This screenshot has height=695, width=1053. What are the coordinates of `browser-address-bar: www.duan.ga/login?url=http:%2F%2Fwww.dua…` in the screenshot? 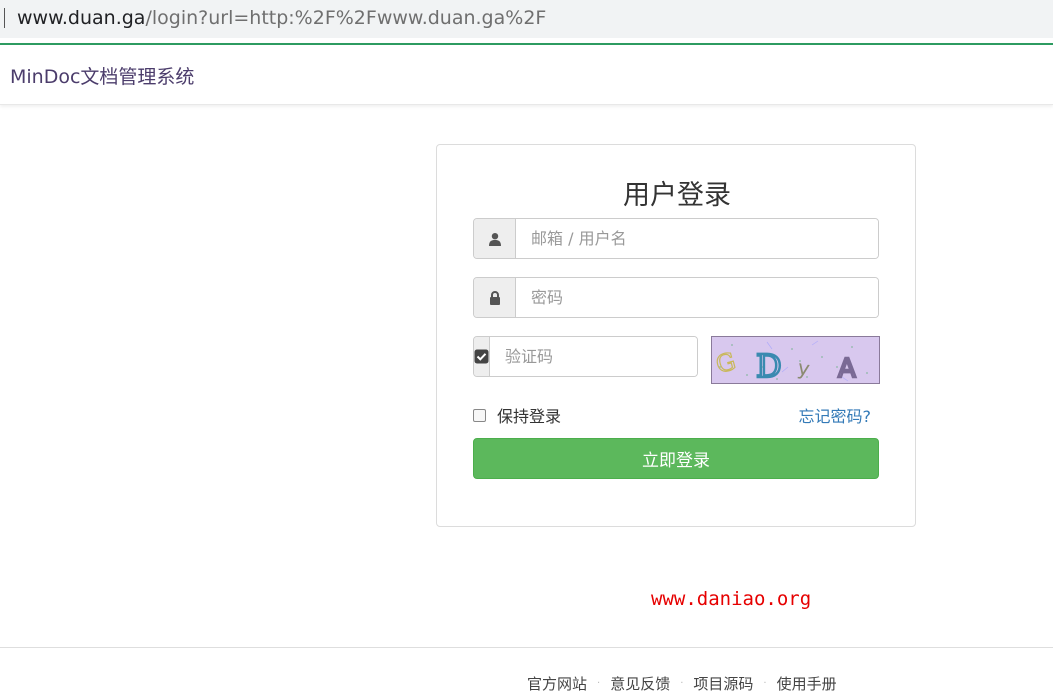 It's located at (526, 19).